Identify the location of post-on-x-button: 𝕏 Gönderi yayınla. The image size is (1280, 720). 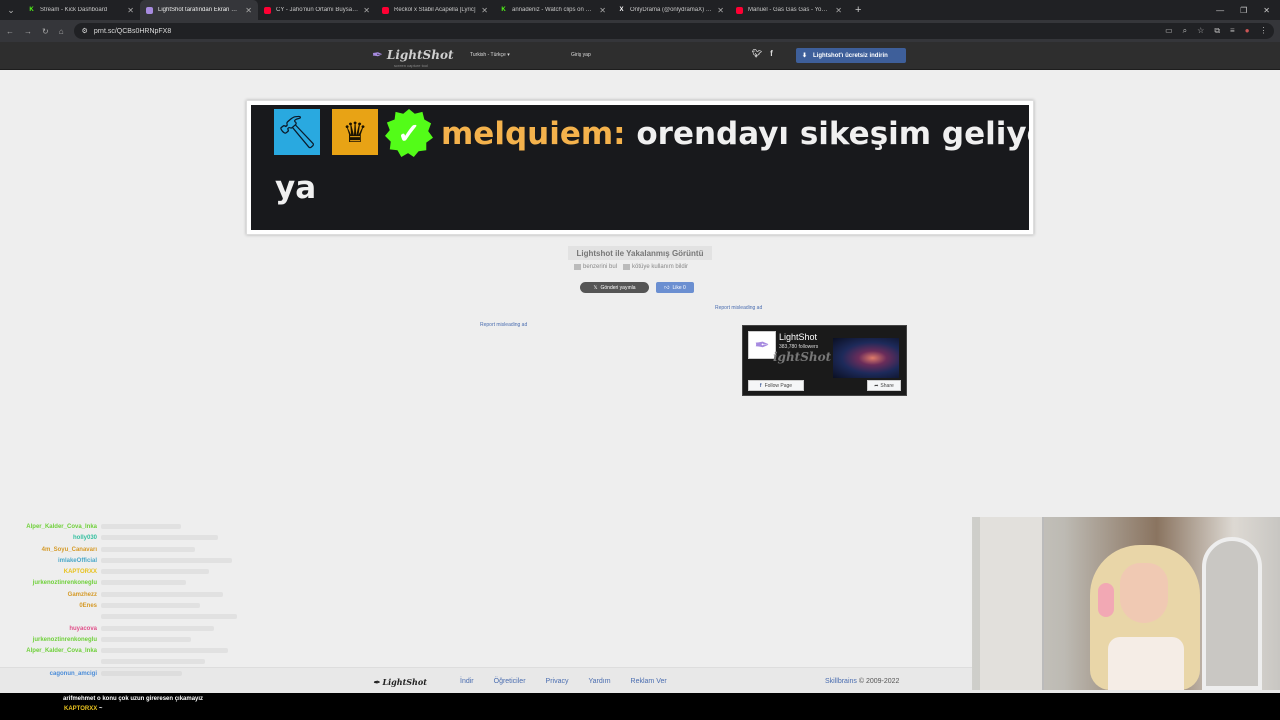
(614, 287).